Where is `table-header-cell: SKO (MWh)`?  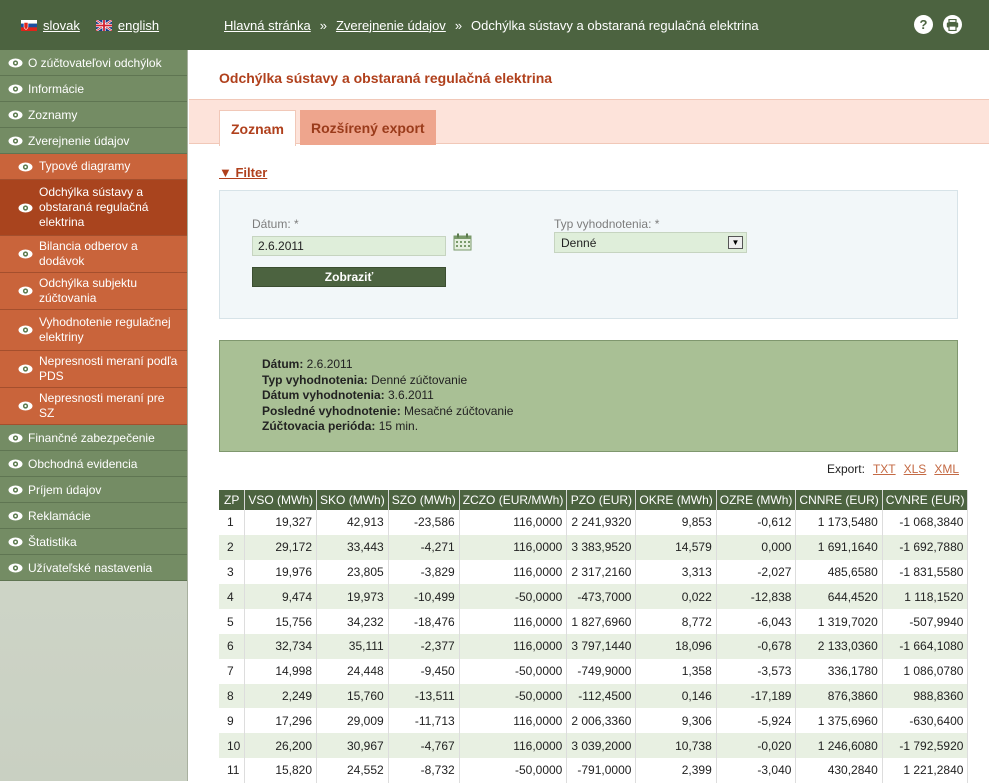
table-header-cell: SKO (MWh) is located at coordinates (352, 500).